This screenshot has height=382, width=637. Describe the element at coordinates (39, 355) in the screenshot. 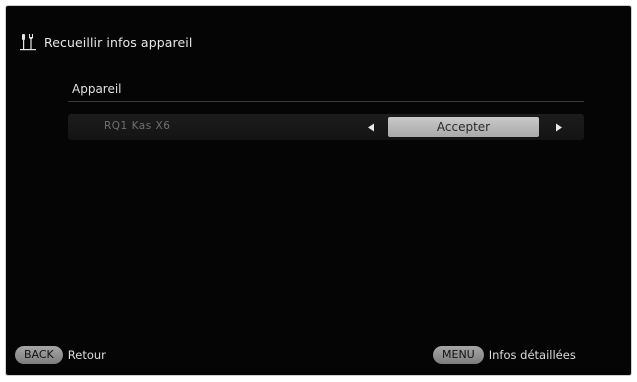

I see `back-key-button: BACK` at that location.